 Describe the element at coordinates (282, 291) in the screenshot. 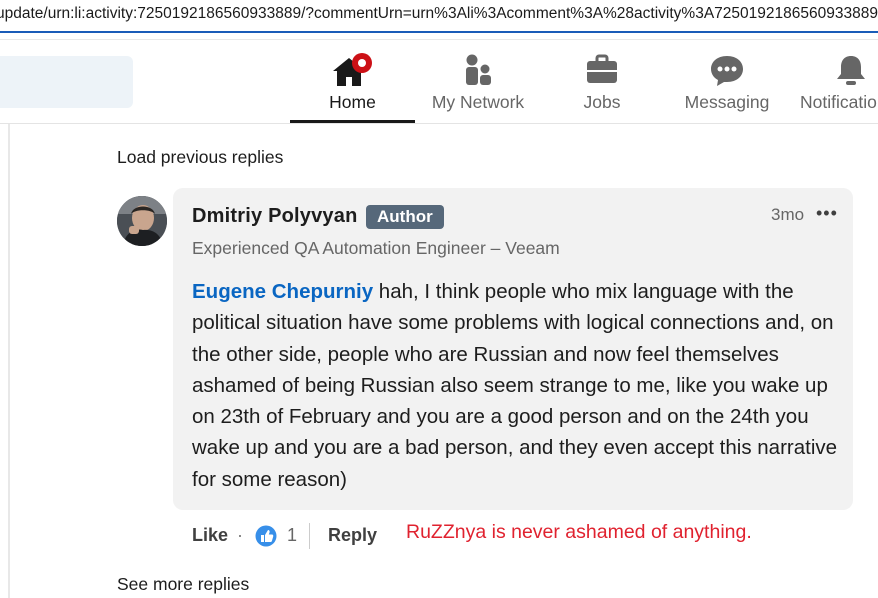

I see `mention-link: Eugene Chepurniy` at that location.